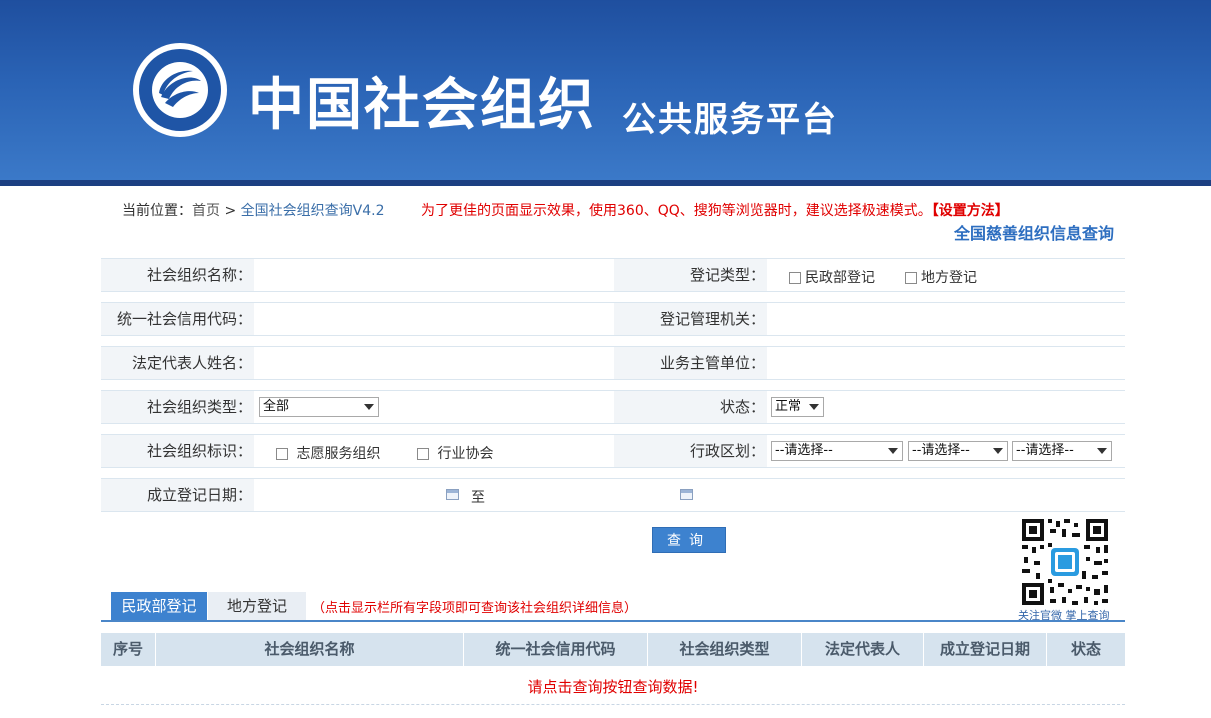  I want to click on form-row-name: 社会组织名称： 登记类型： 民政部登记 地方登记, so click(613, 275).